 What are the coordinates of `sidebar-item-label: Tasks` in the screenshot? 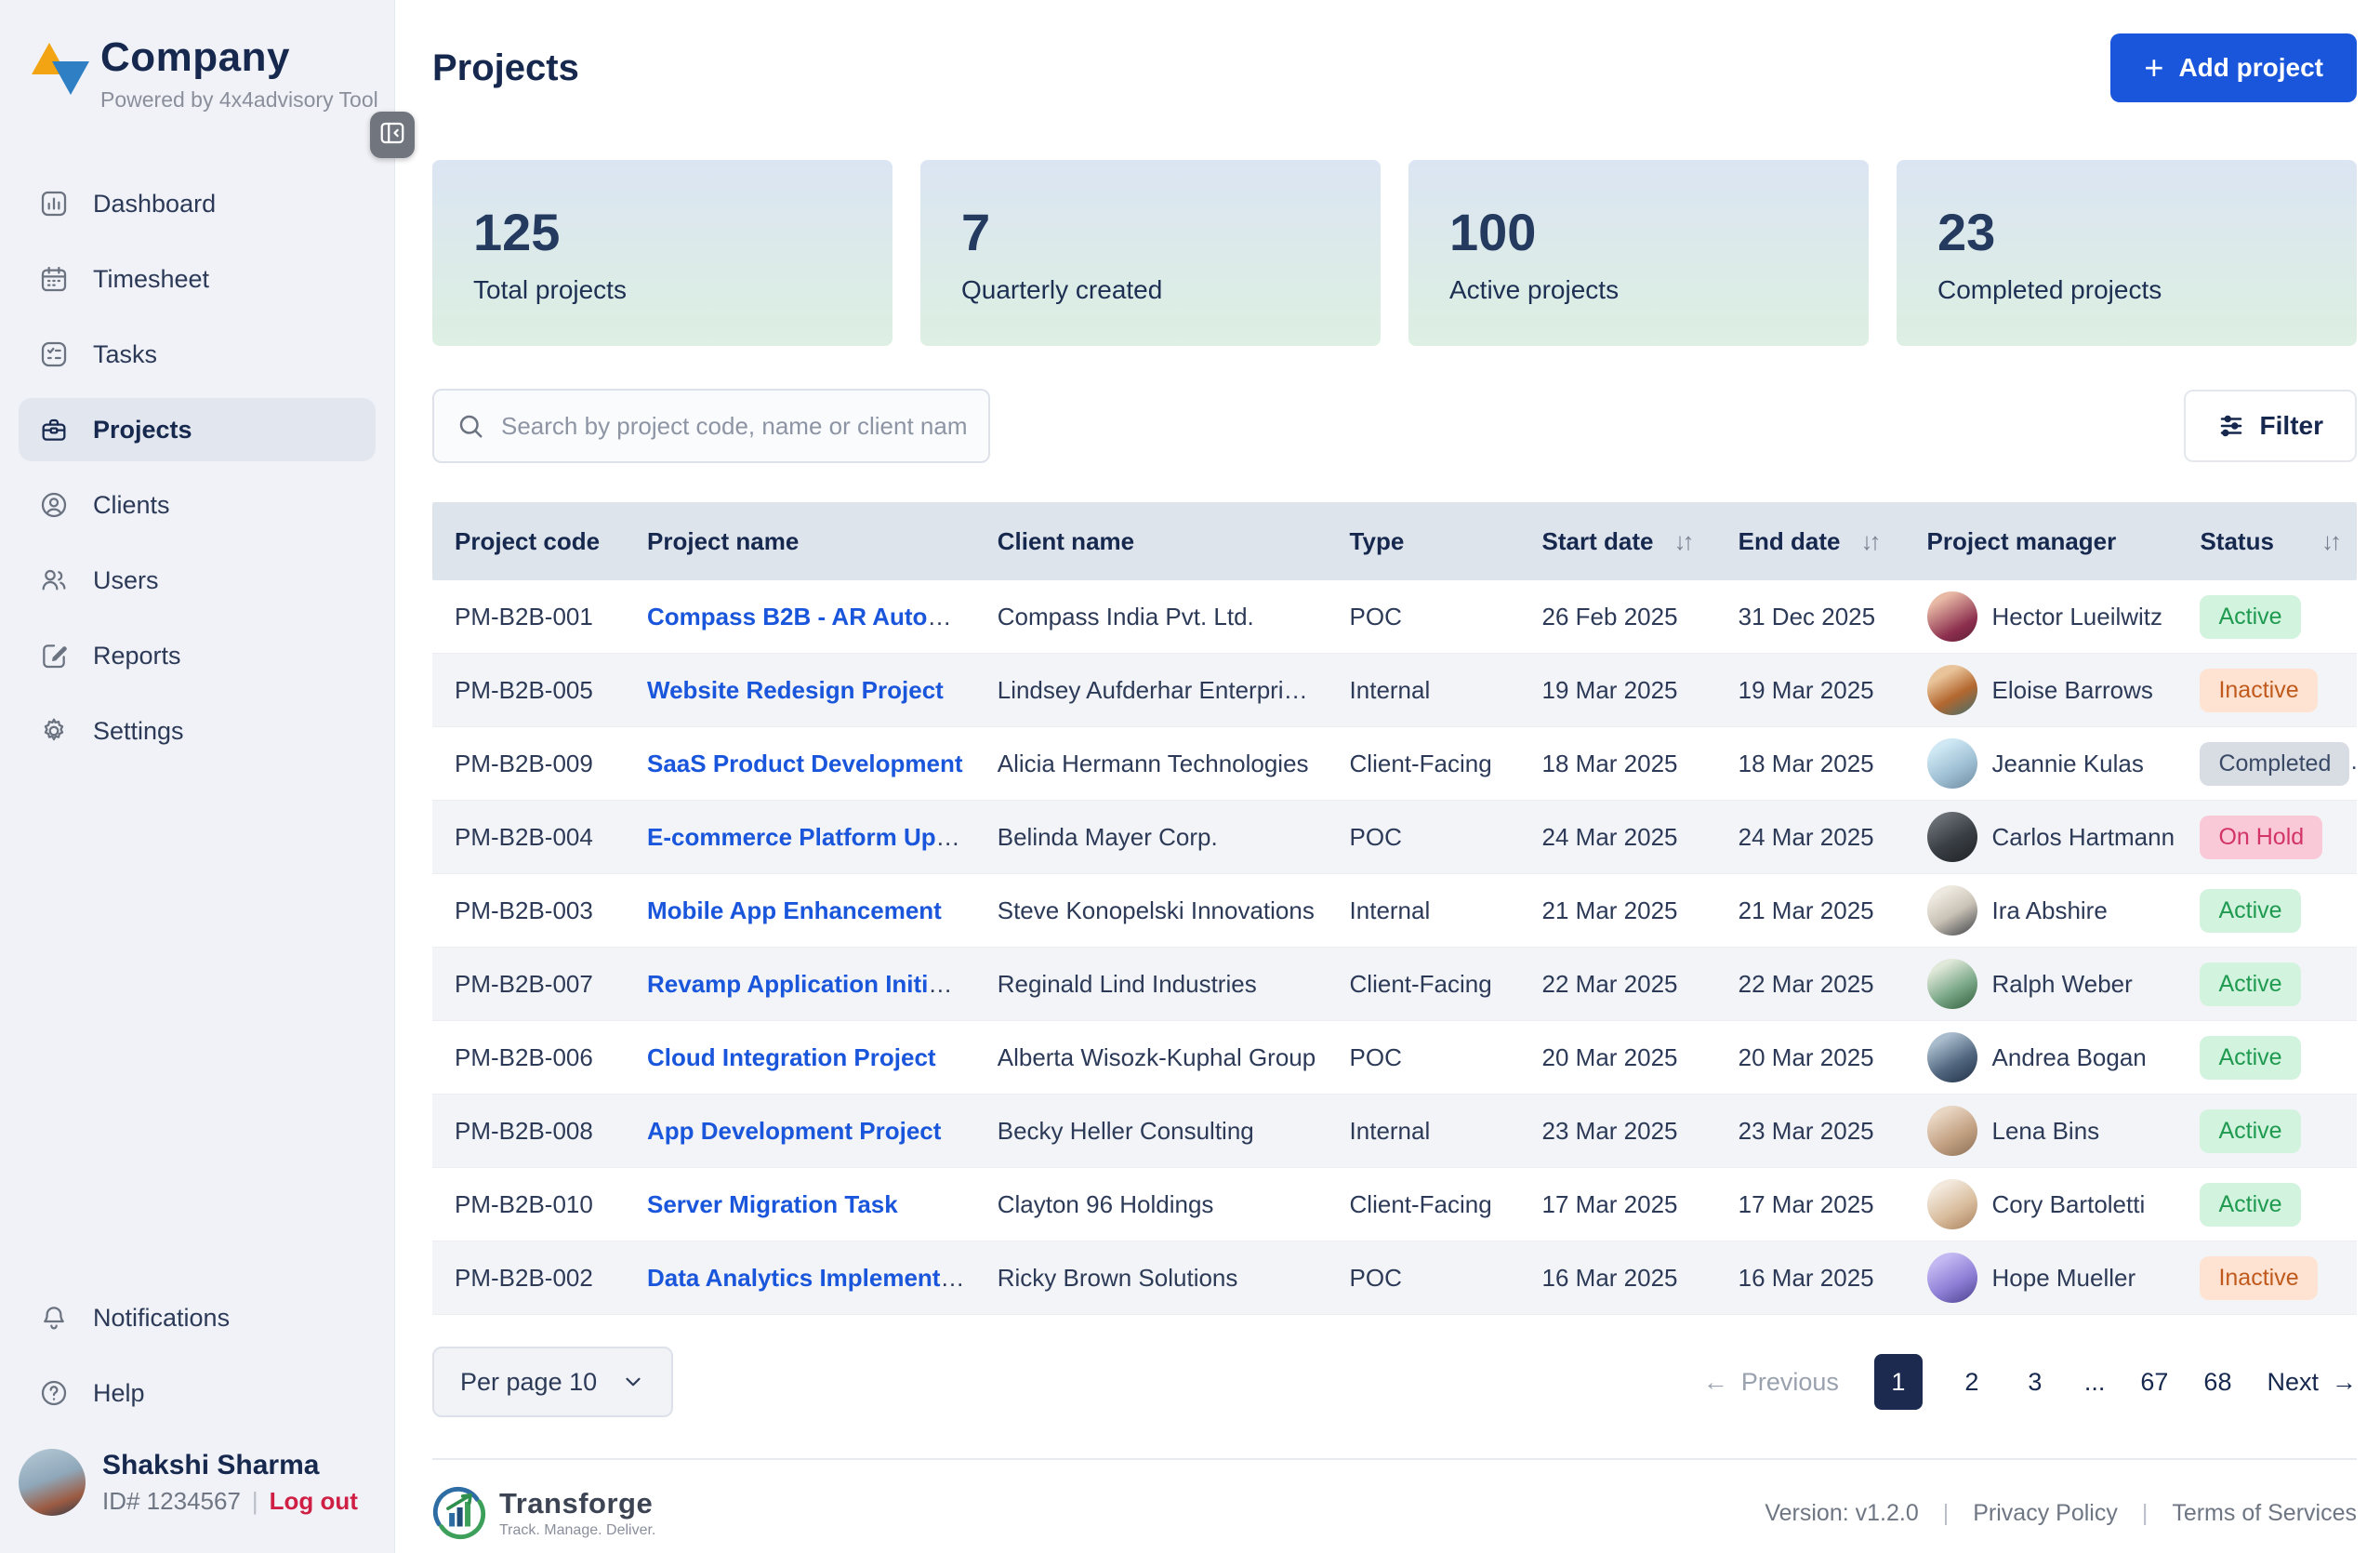 It's located at (125, 353).